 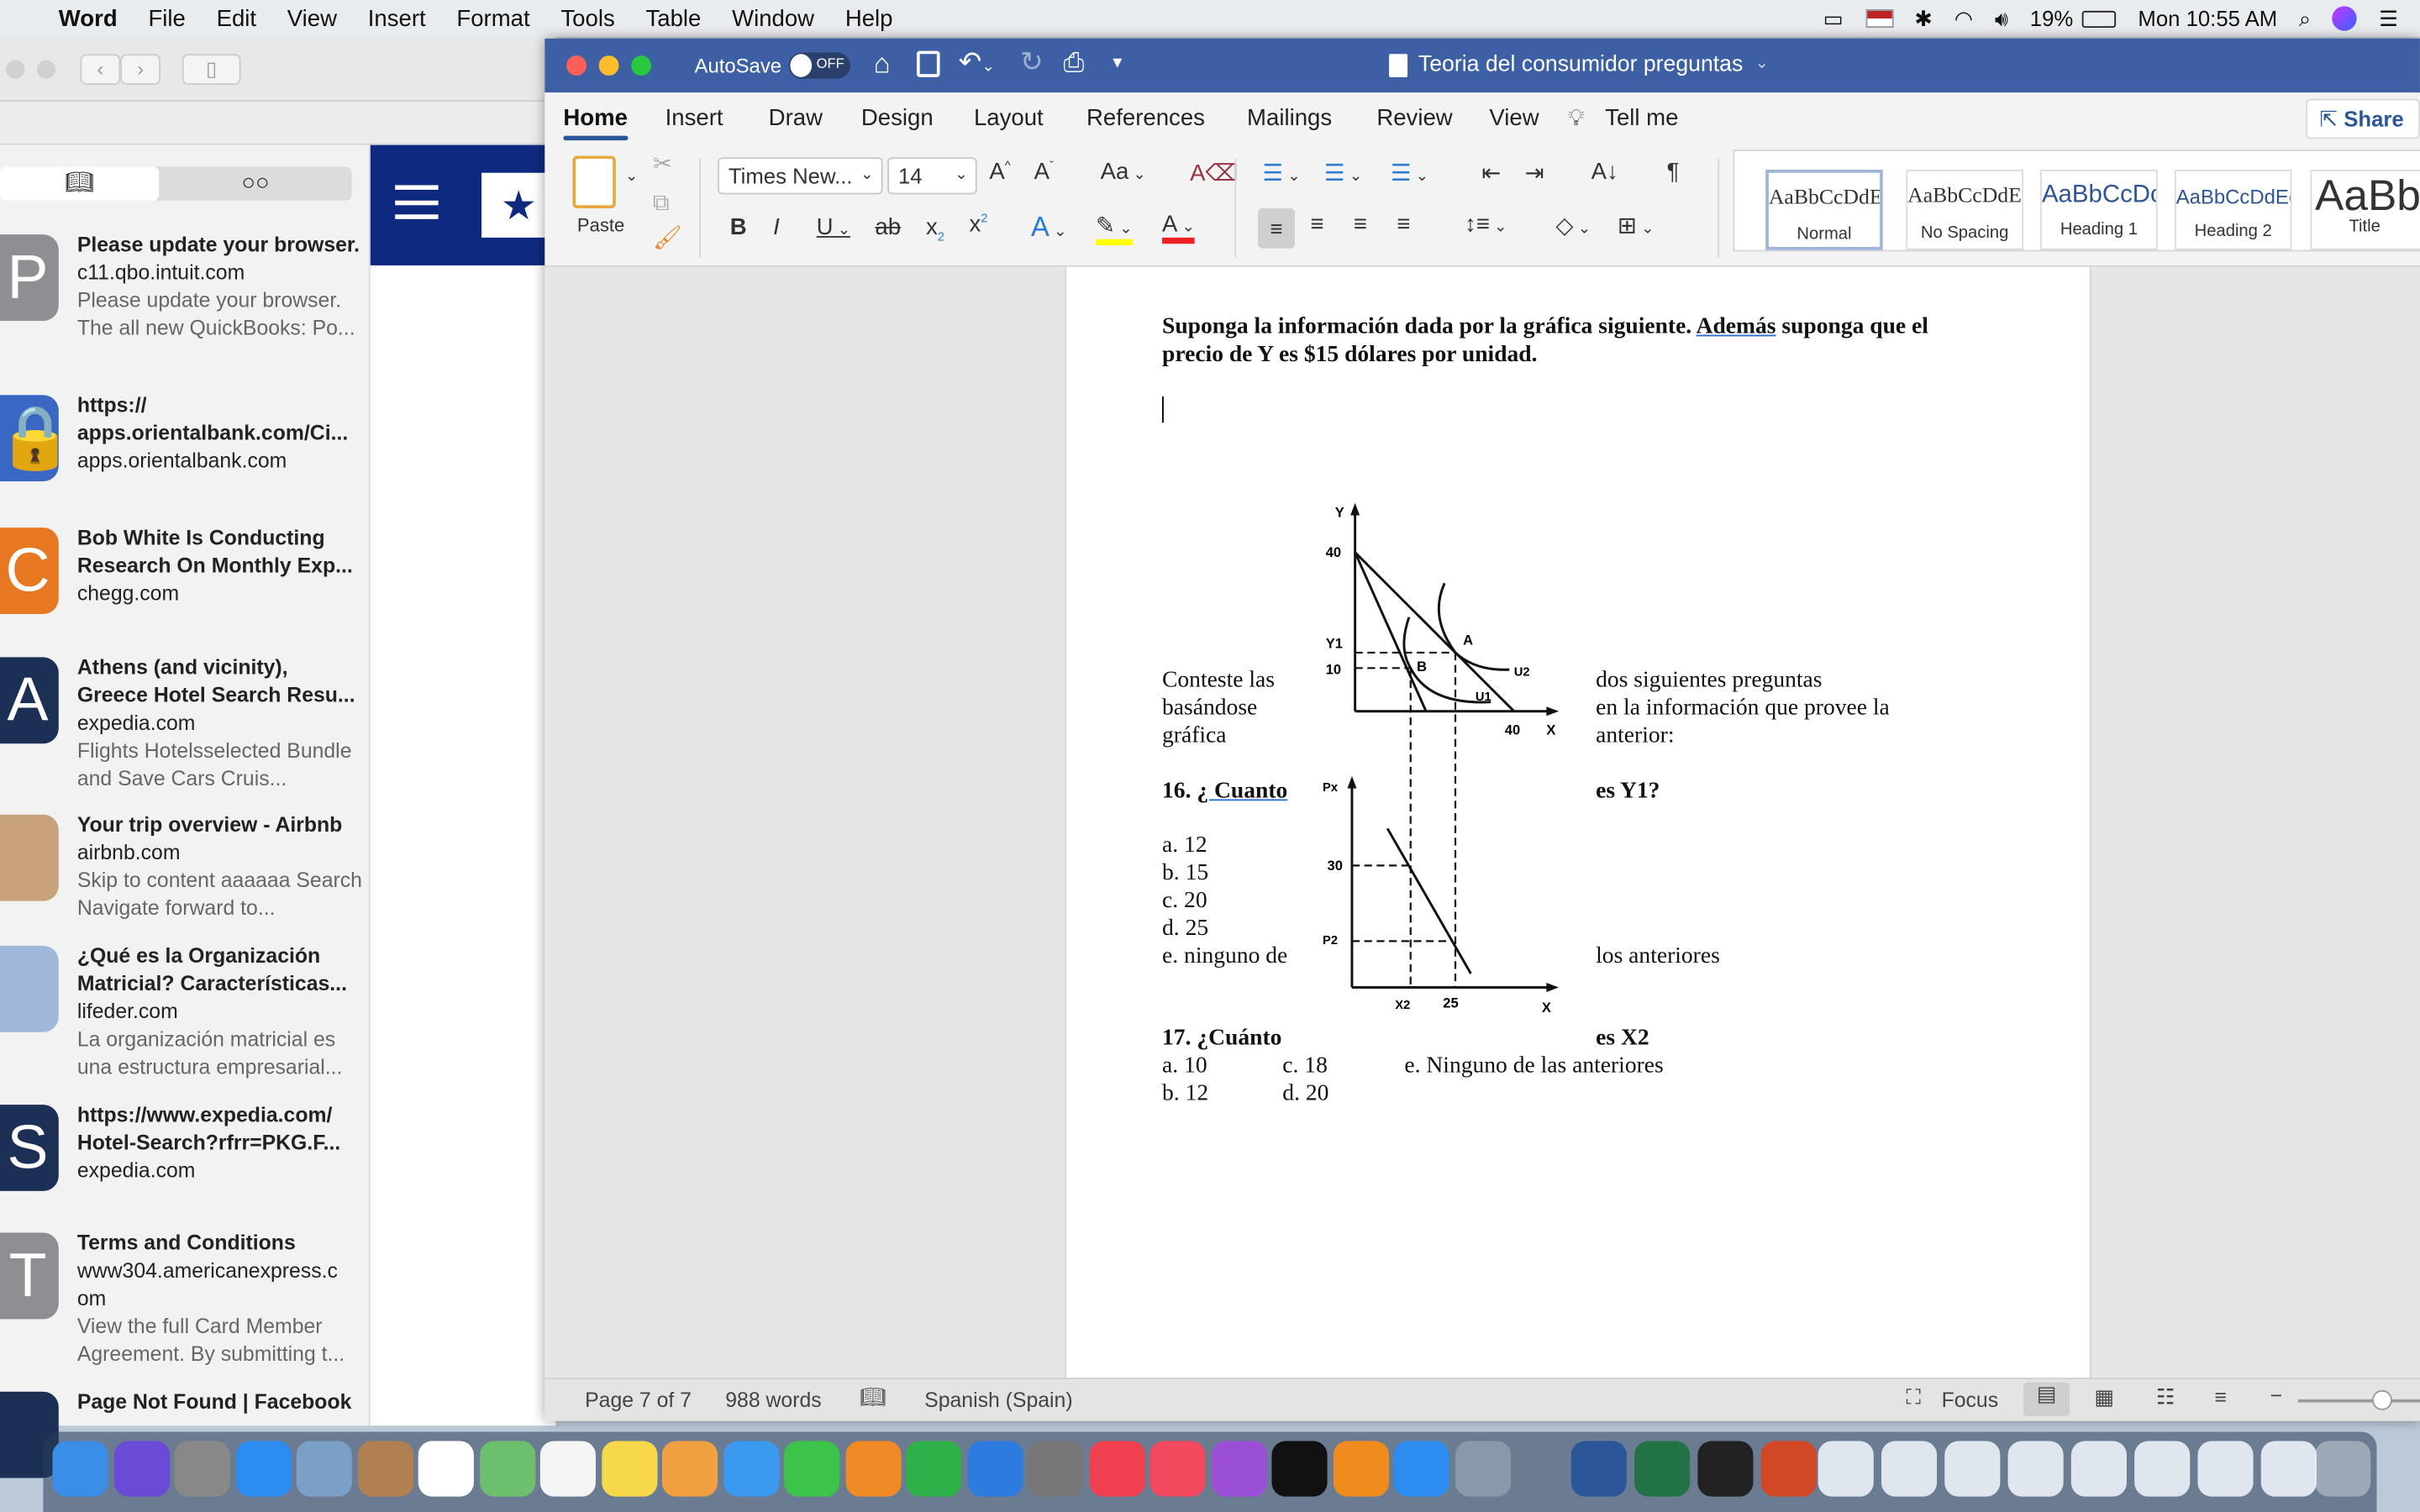 I want to click on dock-app-maps, so click(x=507, y=1469).